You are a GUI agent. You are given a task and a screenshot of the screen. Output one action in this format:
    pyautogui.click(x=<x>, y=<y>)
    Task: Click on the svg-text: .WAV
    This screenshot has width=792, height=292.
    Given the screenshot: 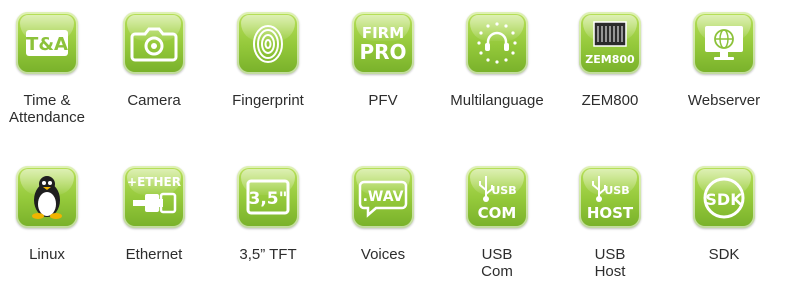 What is the action you would take?
    pyautogui.click(x=383, y=197)
    